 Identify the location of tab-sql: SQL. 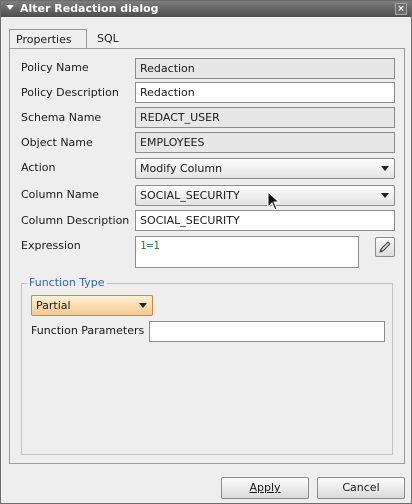
(117, 39).